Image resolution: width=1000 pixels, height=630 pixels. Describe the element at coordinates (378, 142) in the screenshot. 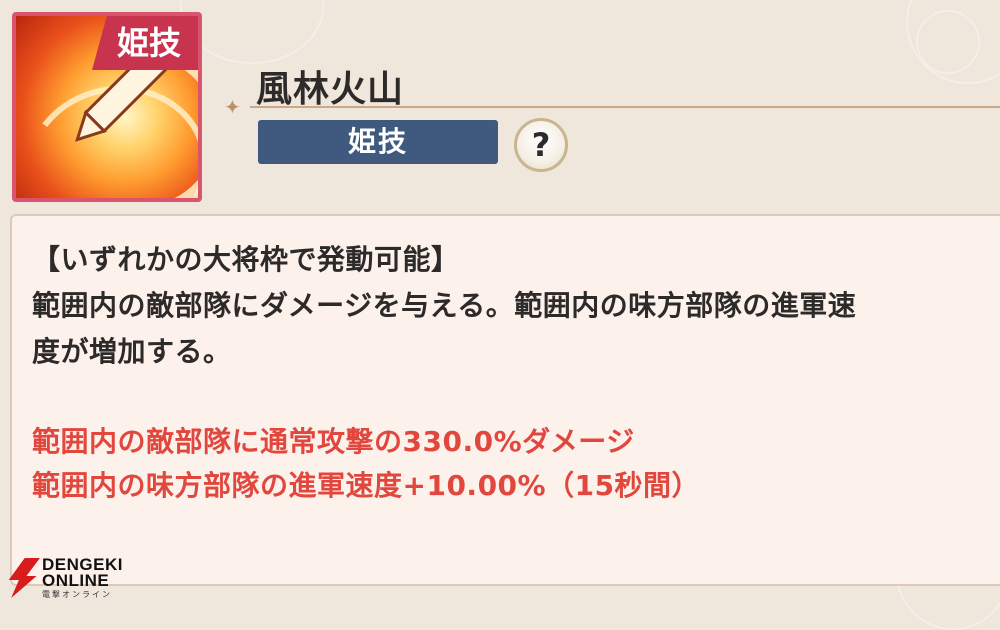

I see `skill-type-tag: 姫技` at that location.